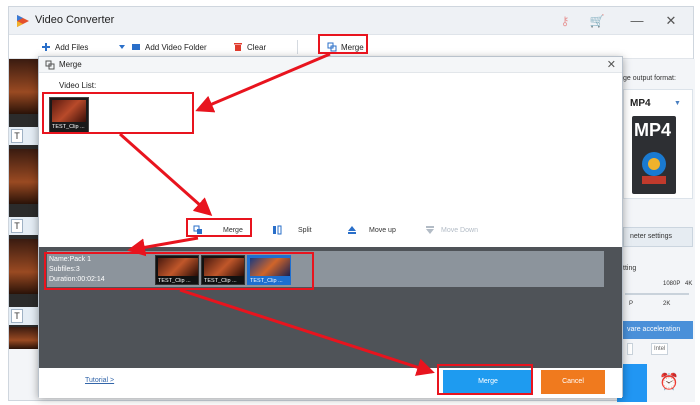 This screenshot has width=700, height=405. I want to click on hardware-acceleration-toggle: vare acceleration, so click(658, 330).